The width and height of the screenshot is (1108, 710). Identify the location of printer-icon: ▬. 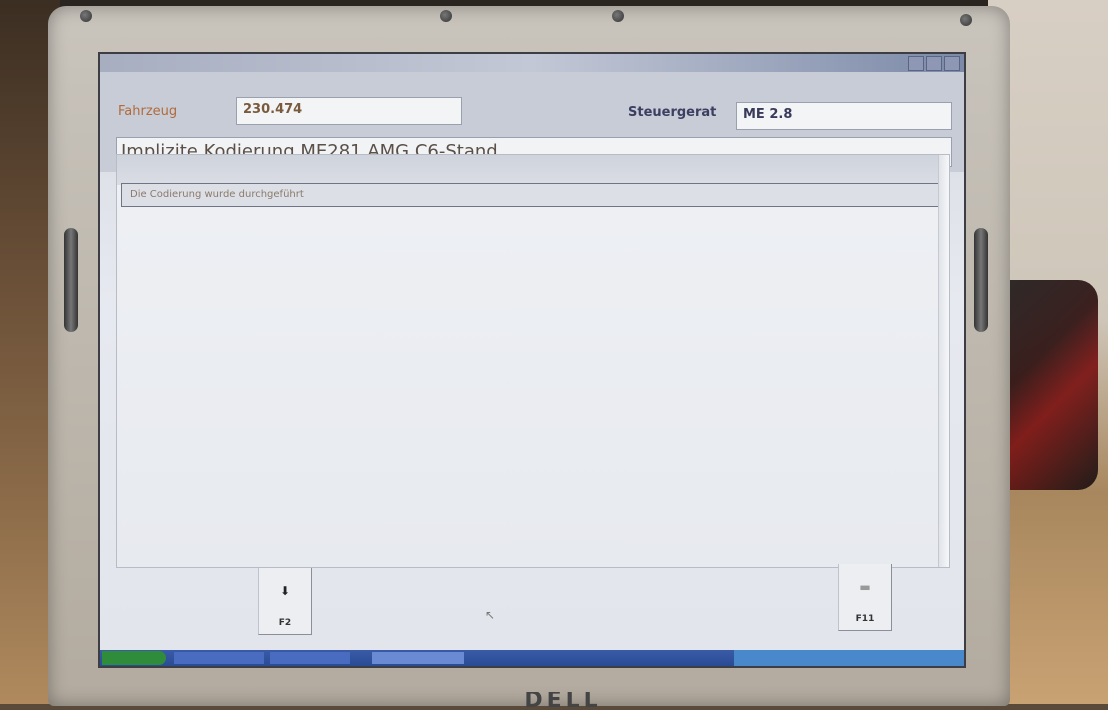
(865, 587).